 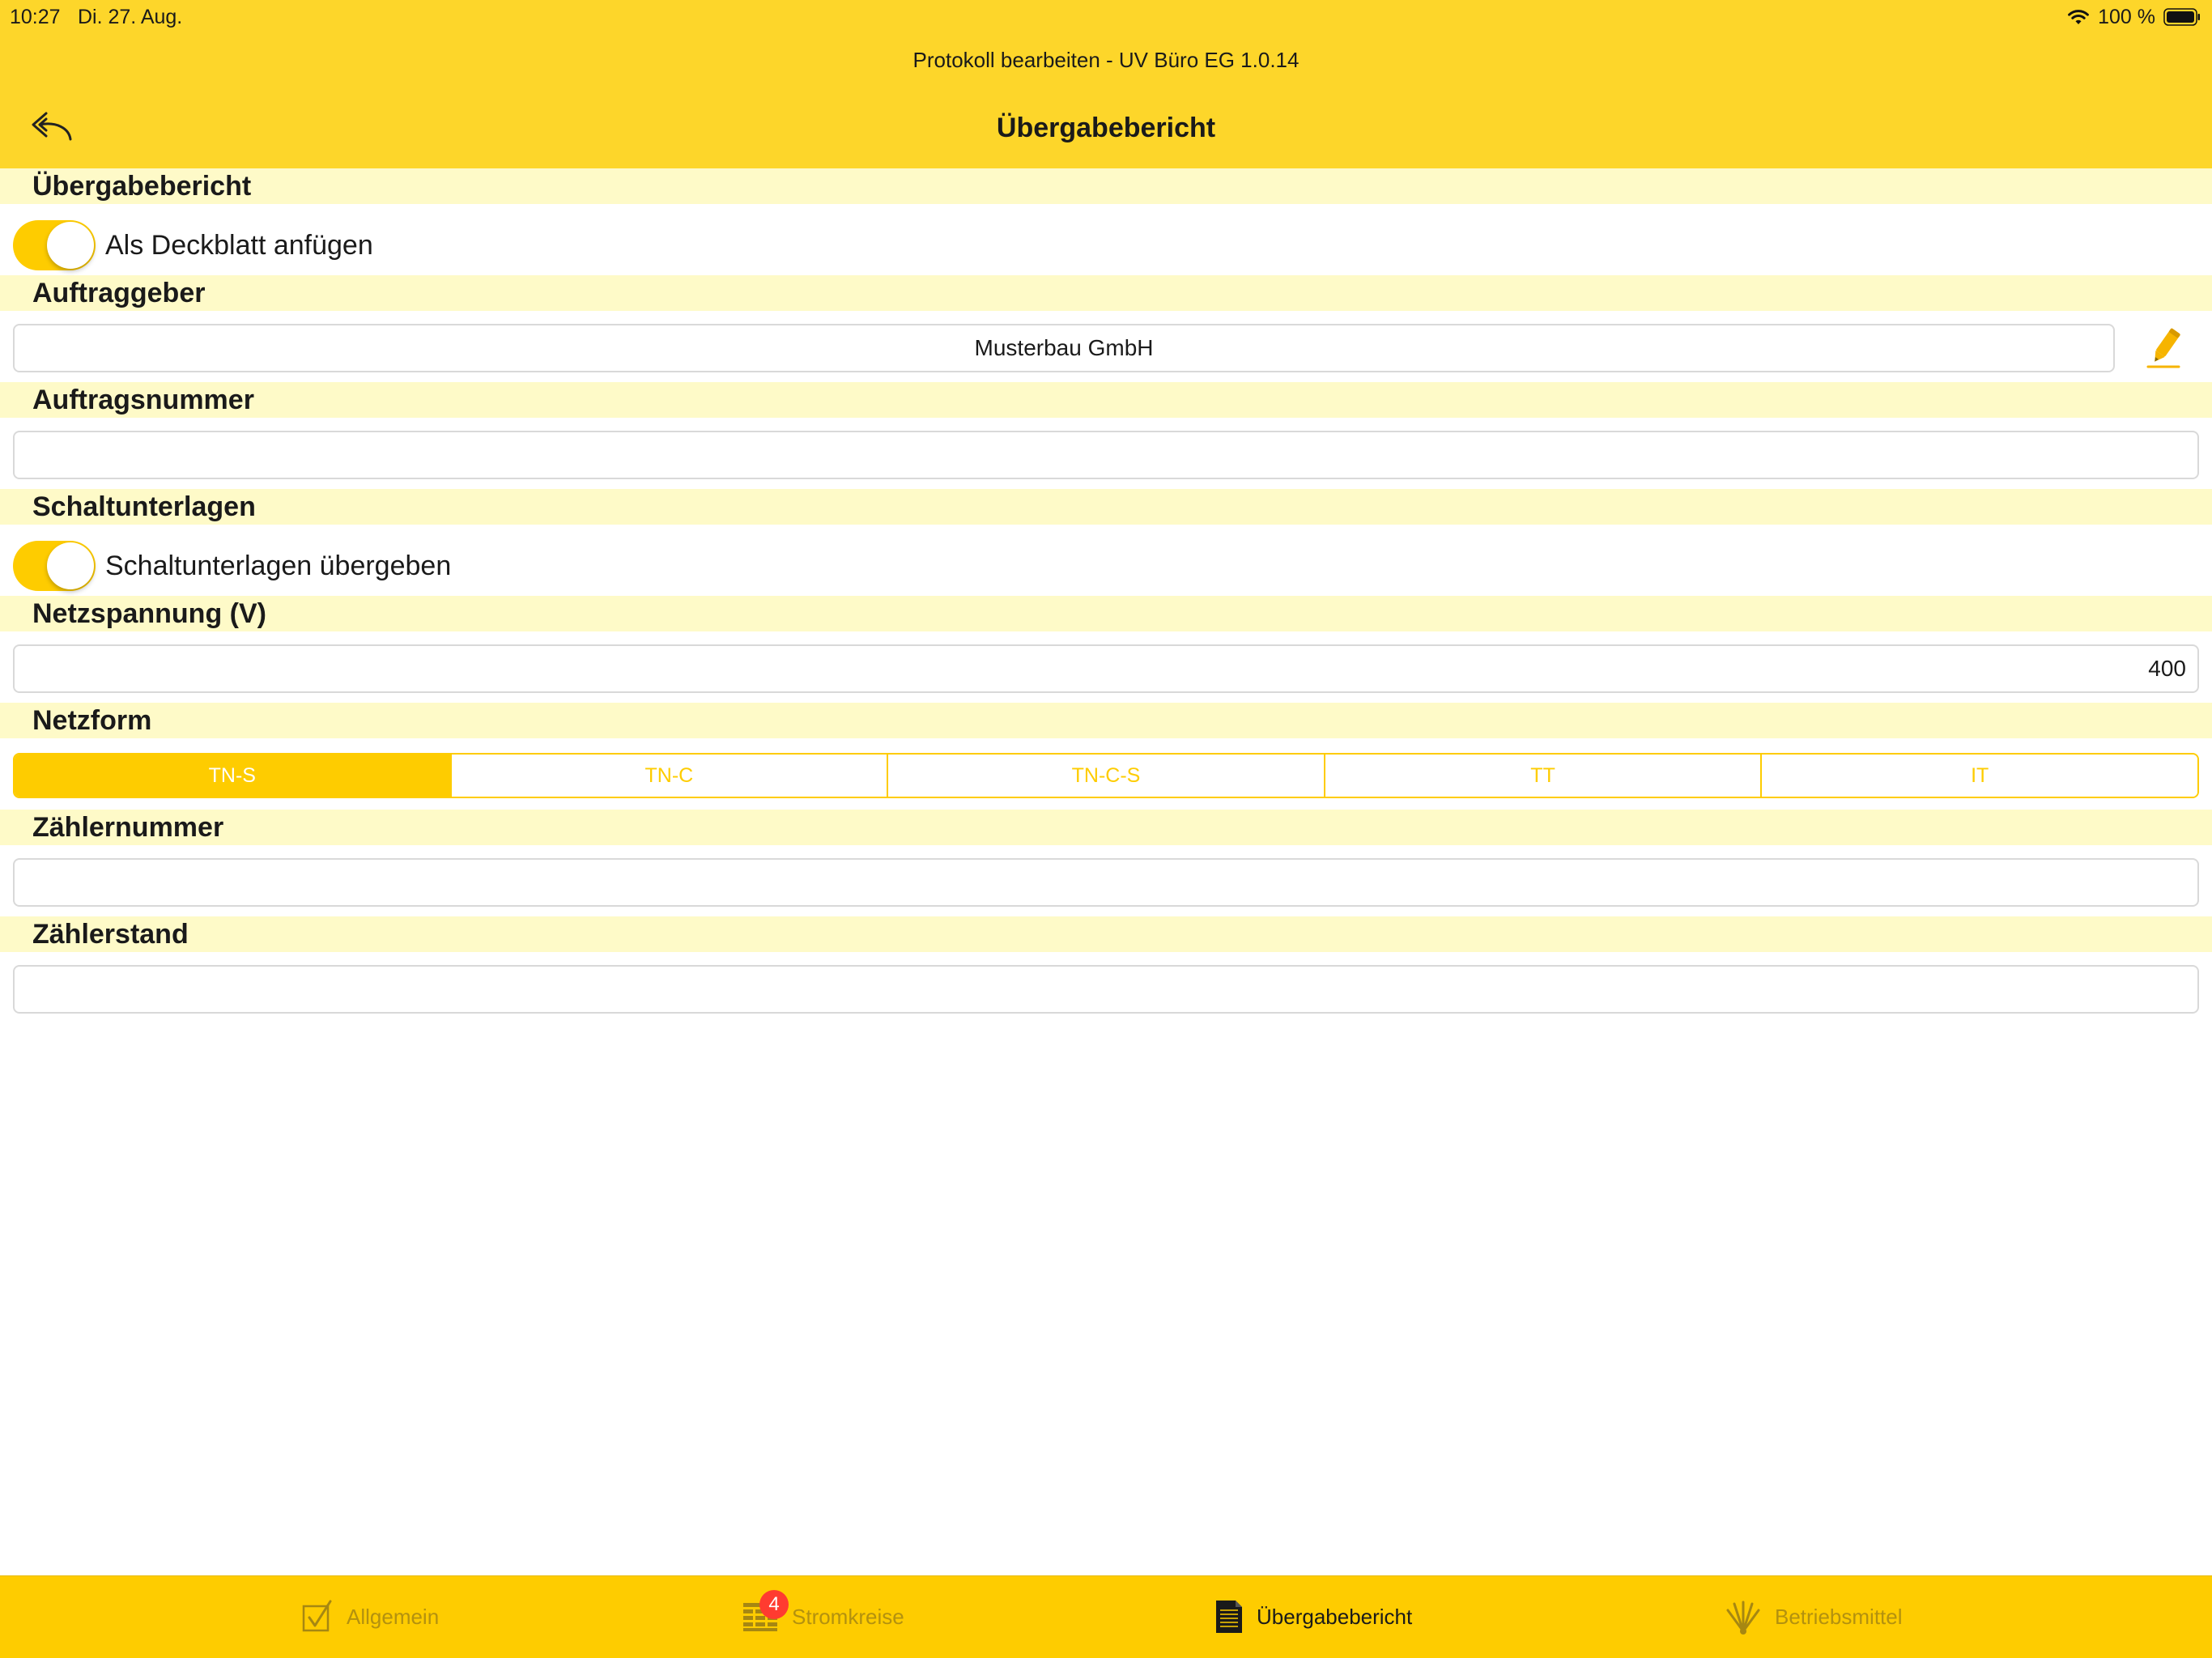 What do you see at coordinates (2079, 17) in the screenshot?
I see `wifi-icon` at bounding box center [2079, 17].